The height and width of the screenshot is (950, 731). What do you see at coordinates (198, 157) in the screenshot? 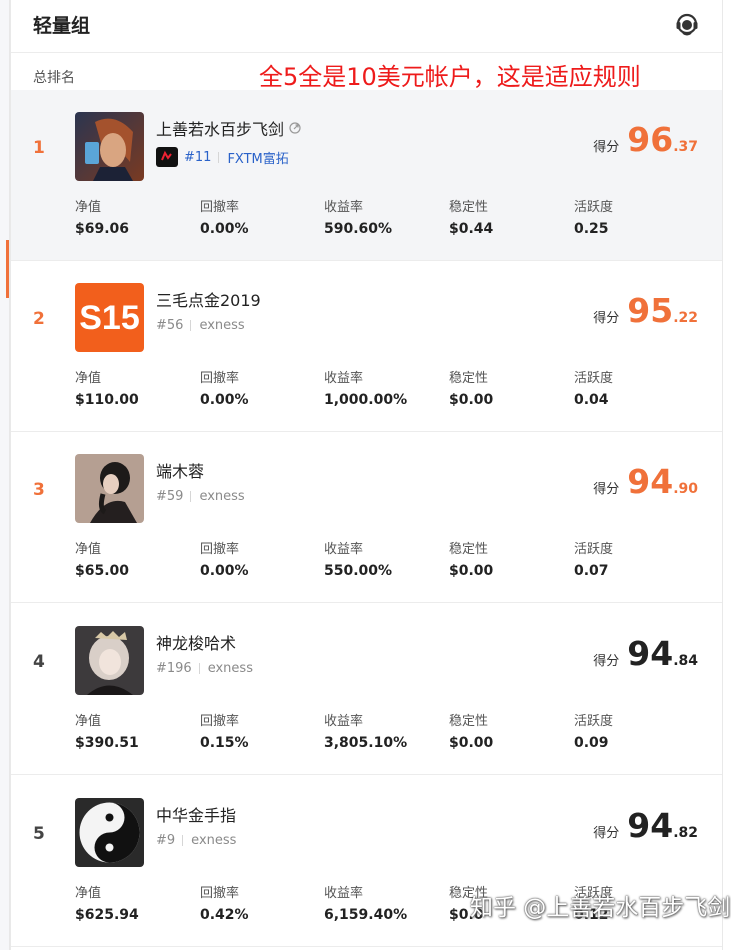
I see `account-rank: #11` at bounding box center [198, 157].